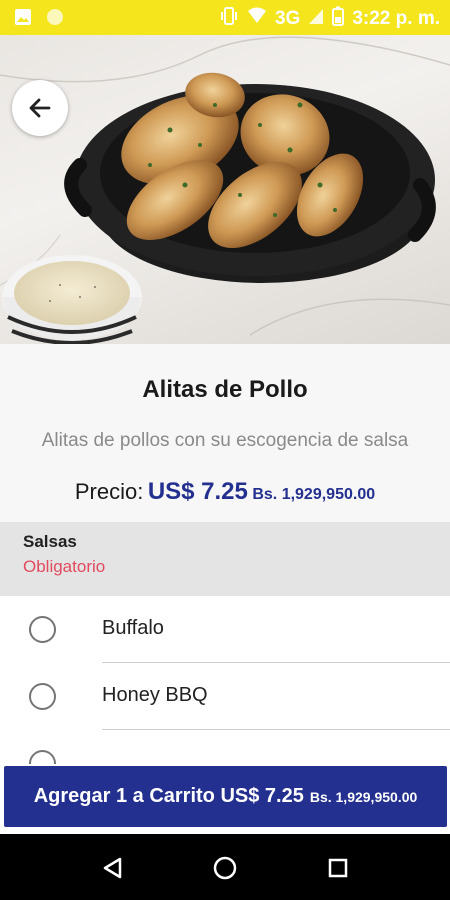  What do you see at coordinates (225, 629) in the screenshot?
I see `option-buffalo: Buffalo` at bounding box center [225, 629].